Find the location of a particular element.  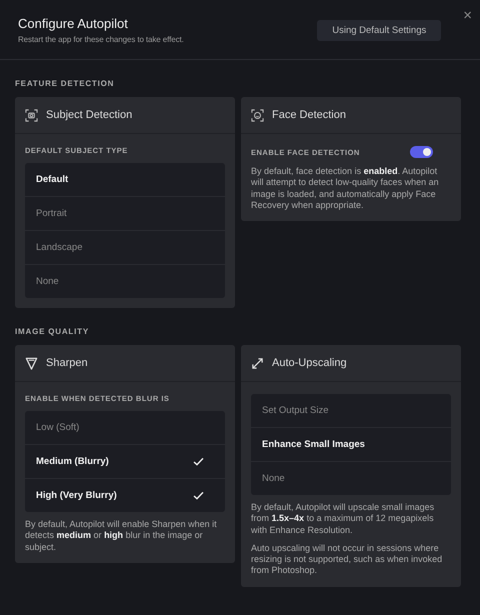

face-frame-icon is located at coordinates (257, 115).